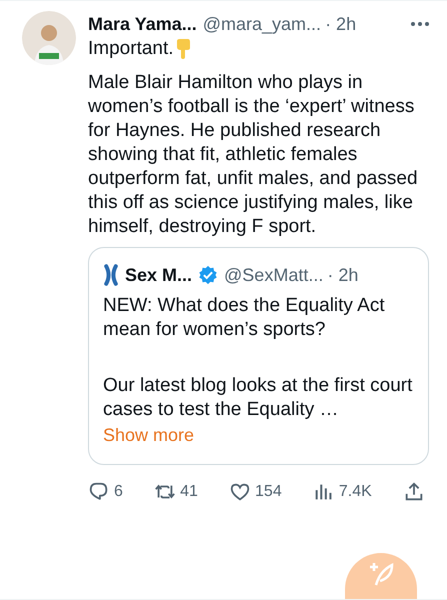  Describe the element at coordinates (189, 492) in the screenshot. I see `action-count: 41` at that location.